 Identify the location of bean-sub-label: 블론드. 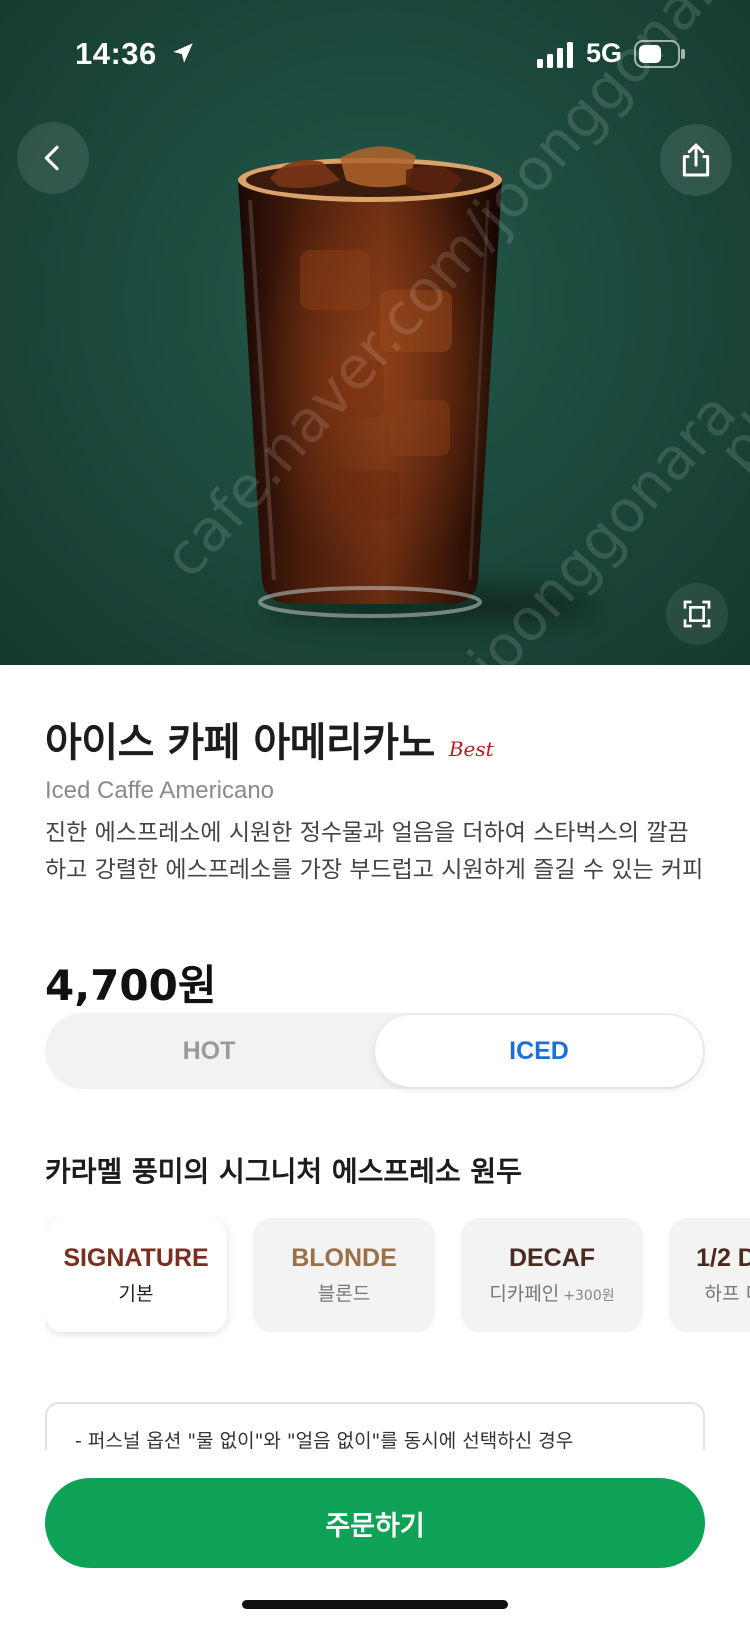
(344, 1294).